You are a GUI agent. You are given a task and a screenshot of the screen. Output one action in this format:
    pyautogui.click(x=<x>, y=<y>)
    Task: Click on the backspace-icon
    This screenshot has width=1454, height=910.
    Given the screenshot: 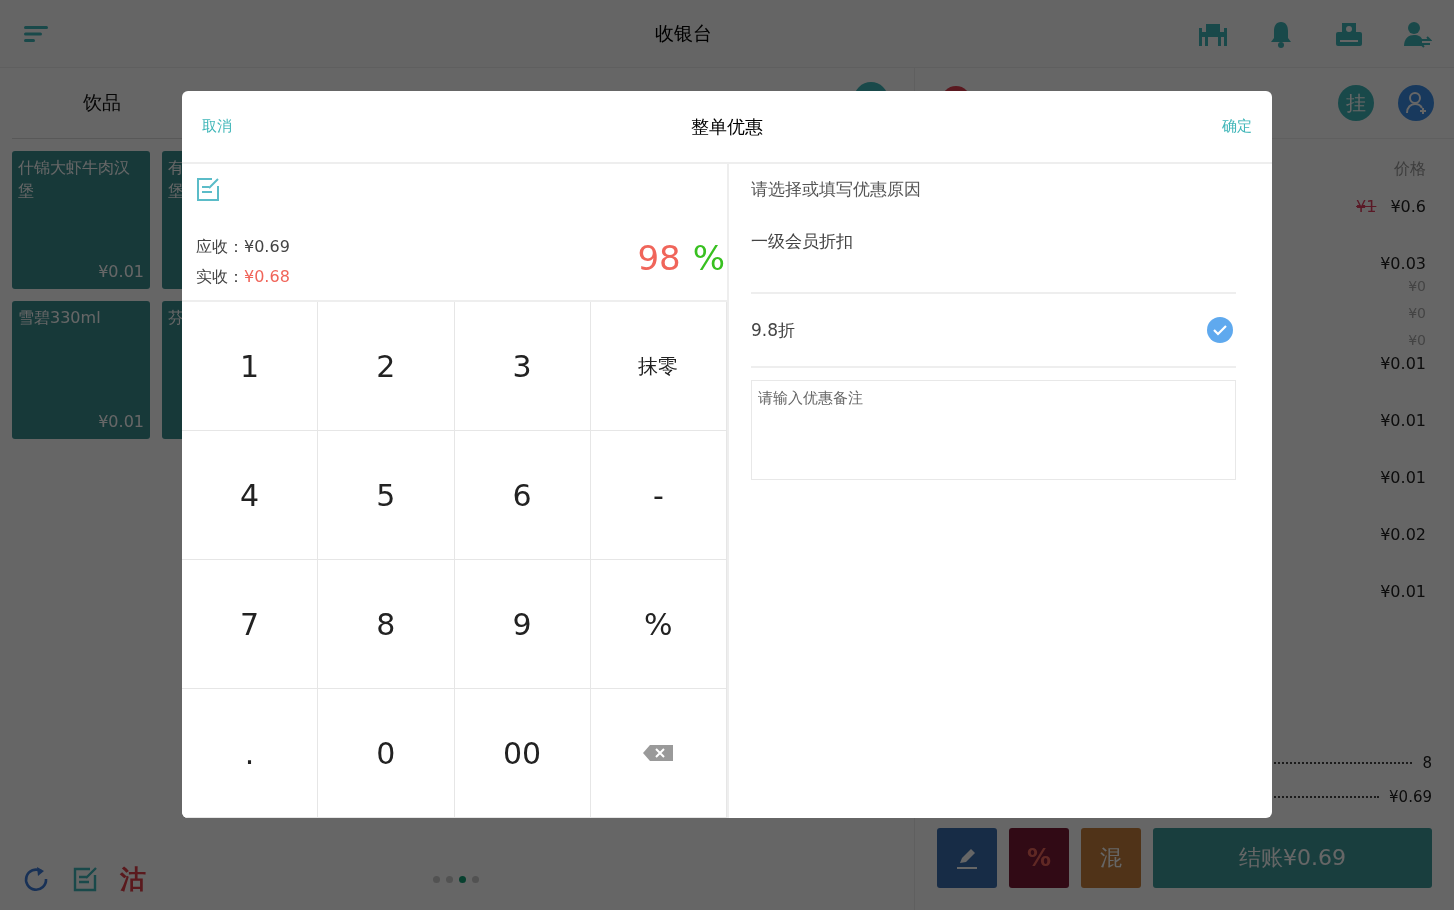 What is the action you would take?
    pyautogui.click(x=658, y=753)
    